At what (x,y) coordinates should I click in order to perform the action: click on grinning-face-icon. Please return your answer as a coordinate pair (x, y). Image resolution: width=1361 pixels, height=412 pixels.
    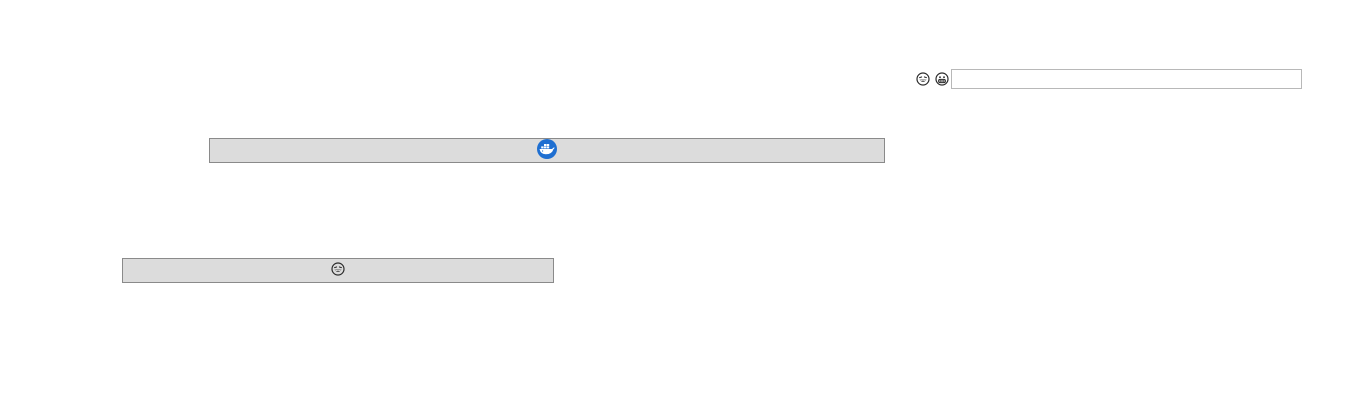
    Looking at the image, I should click on (942, 79).